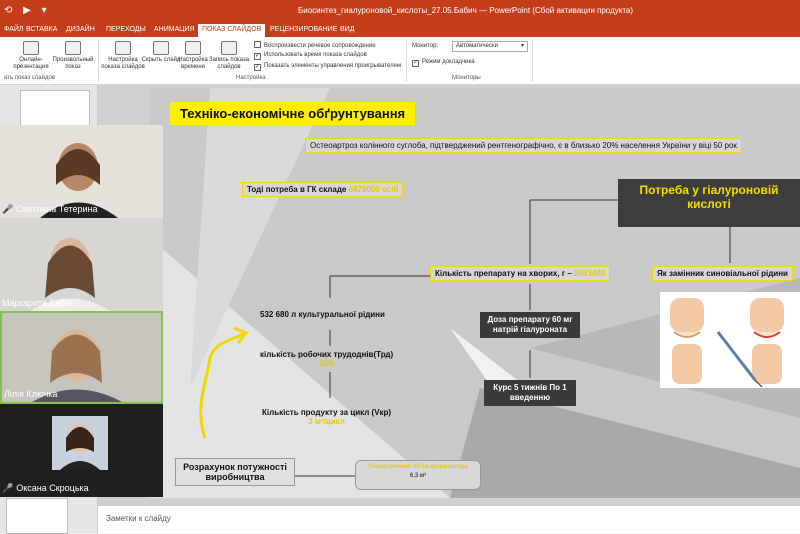  I want to click on custom-show-icon, so click(73, 48).